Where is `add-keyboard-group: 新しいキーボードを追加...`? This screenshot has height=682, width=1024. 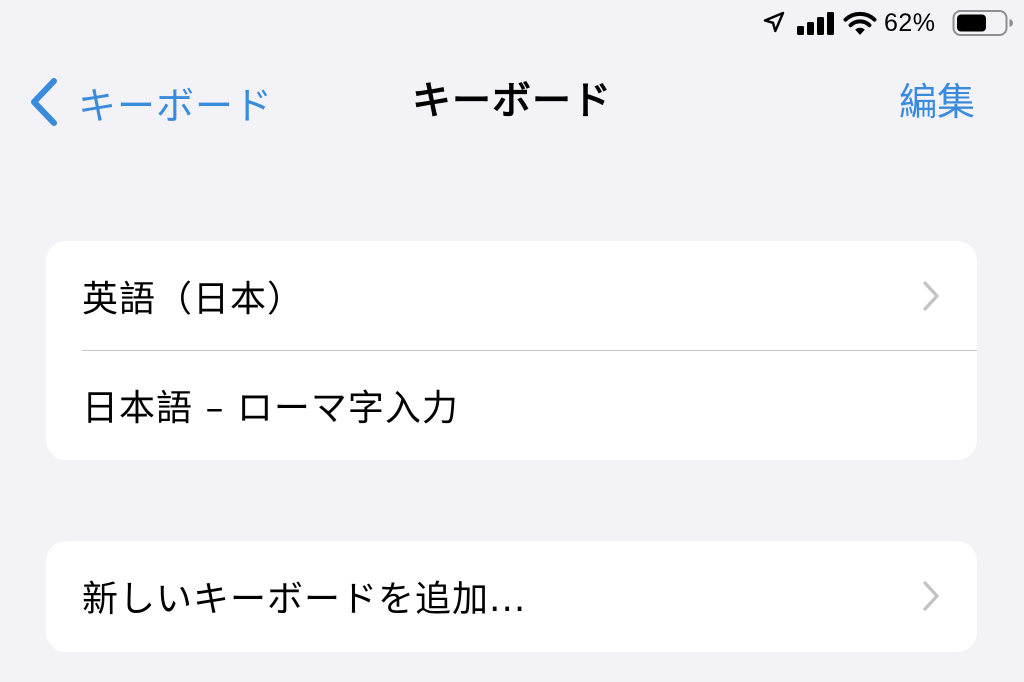
add-keyboard-group: 新しいキーボードを追加... is located at coordinates (511, 596).